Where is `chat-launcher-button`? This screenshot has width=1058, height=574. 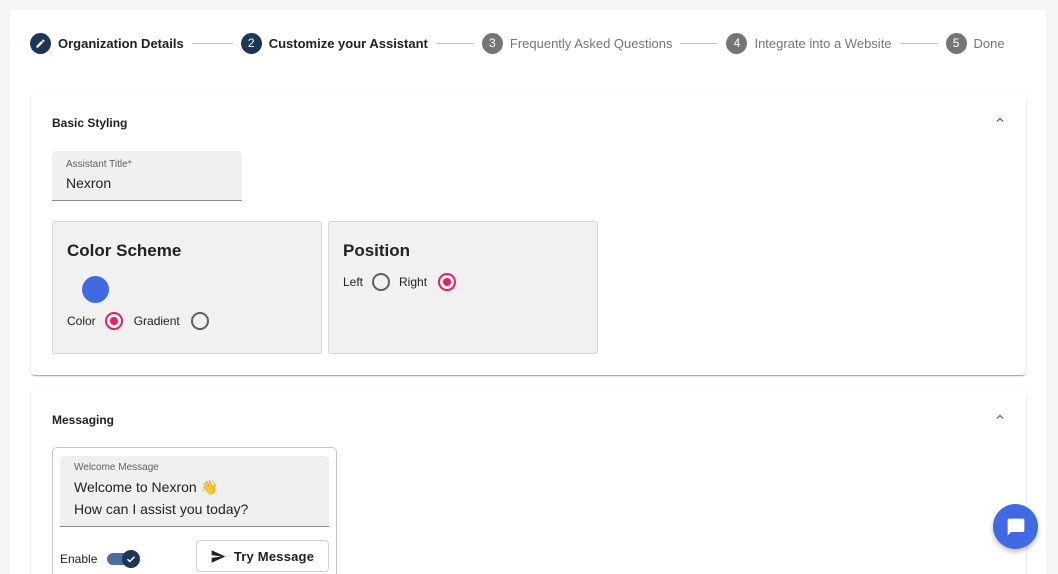
chat-launcher-button is located at coordinates (1015, 526).